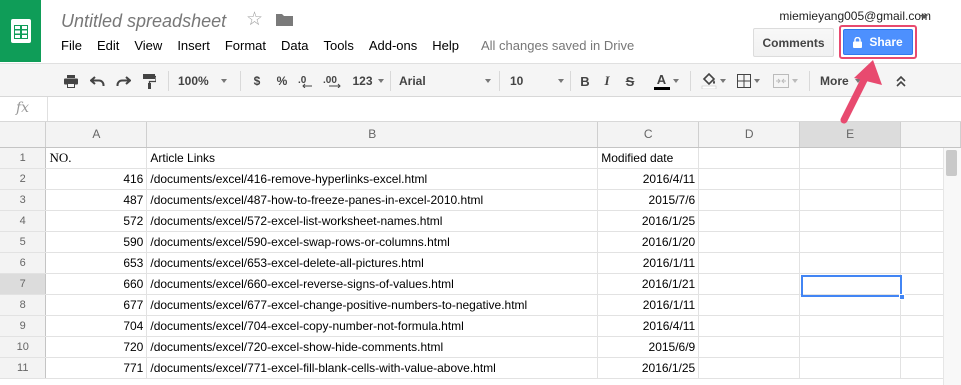 This screenshot has width=961, height=385. I want to click on column-header-c: C, so click(648, 135).